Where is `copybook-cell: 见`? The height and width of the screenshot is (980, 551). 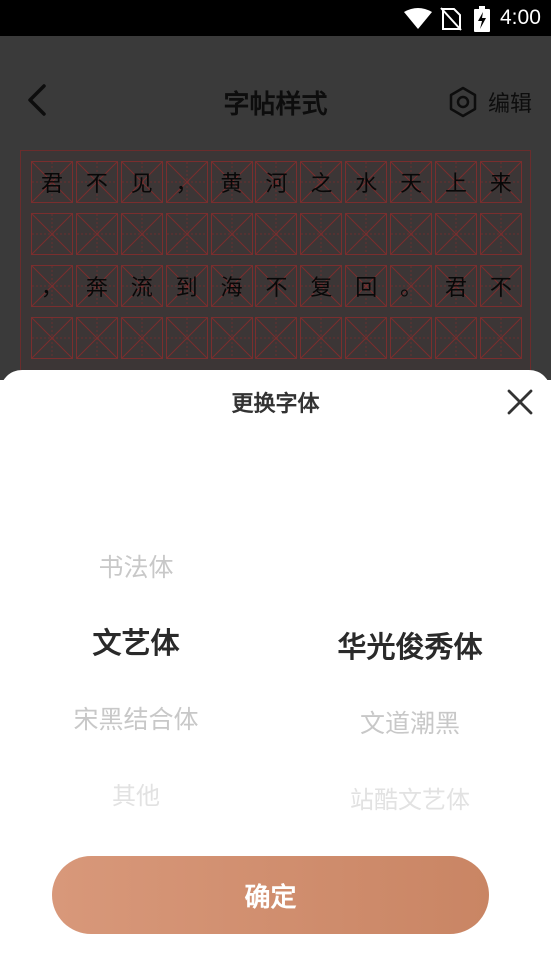 copybook-cell: 见 is located at coordinates (141, 182).